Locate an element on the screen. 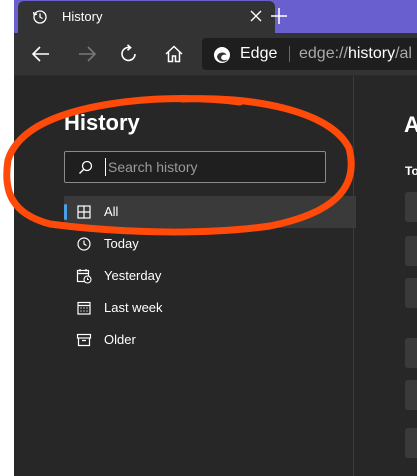 The image size is (417, 476). history-icon is located at coordinates (39, 17).